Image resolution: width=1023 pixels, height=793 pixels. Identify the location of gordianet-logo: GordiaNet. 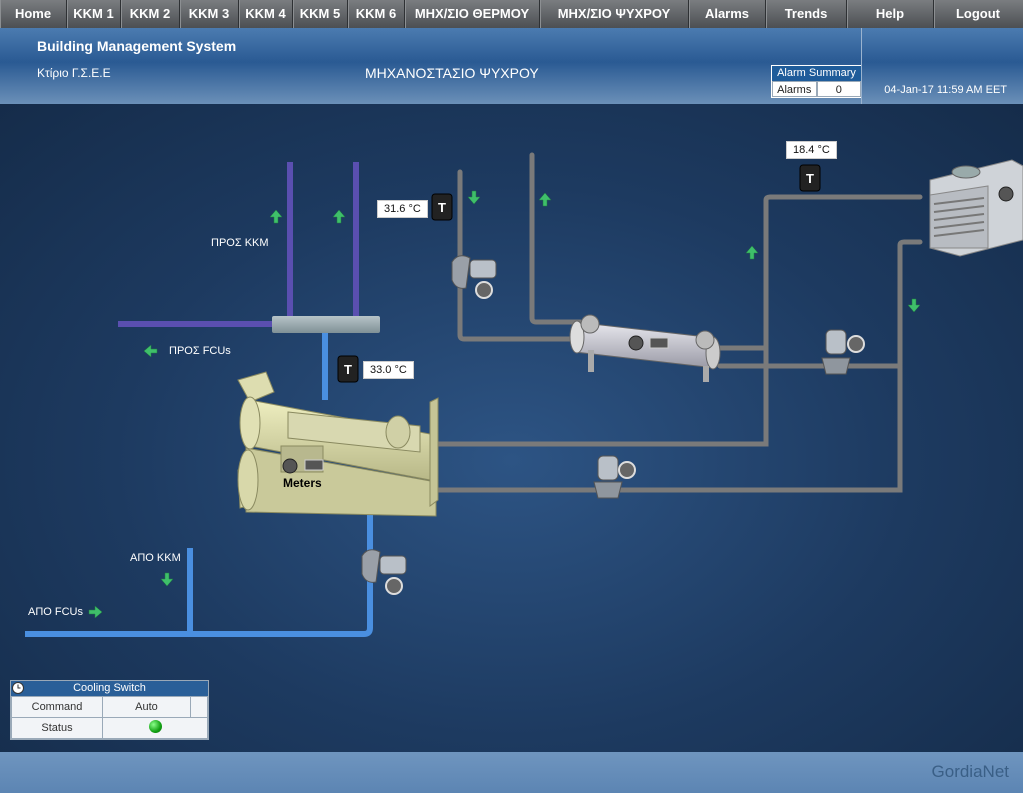
(970, 772).